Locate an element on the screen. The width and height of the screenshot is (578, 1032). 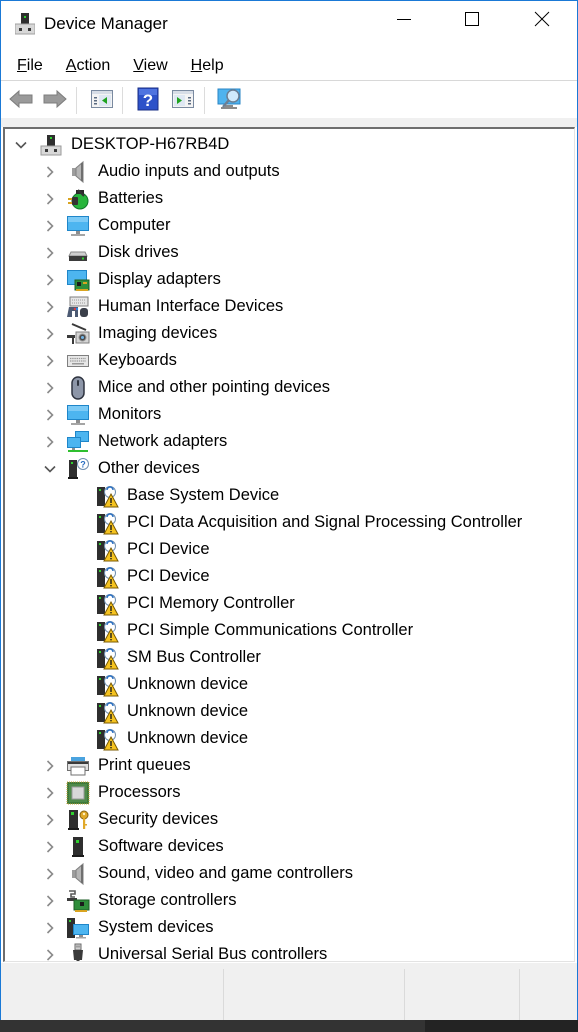
keyboard-icon is located at coordinates (78, 361).